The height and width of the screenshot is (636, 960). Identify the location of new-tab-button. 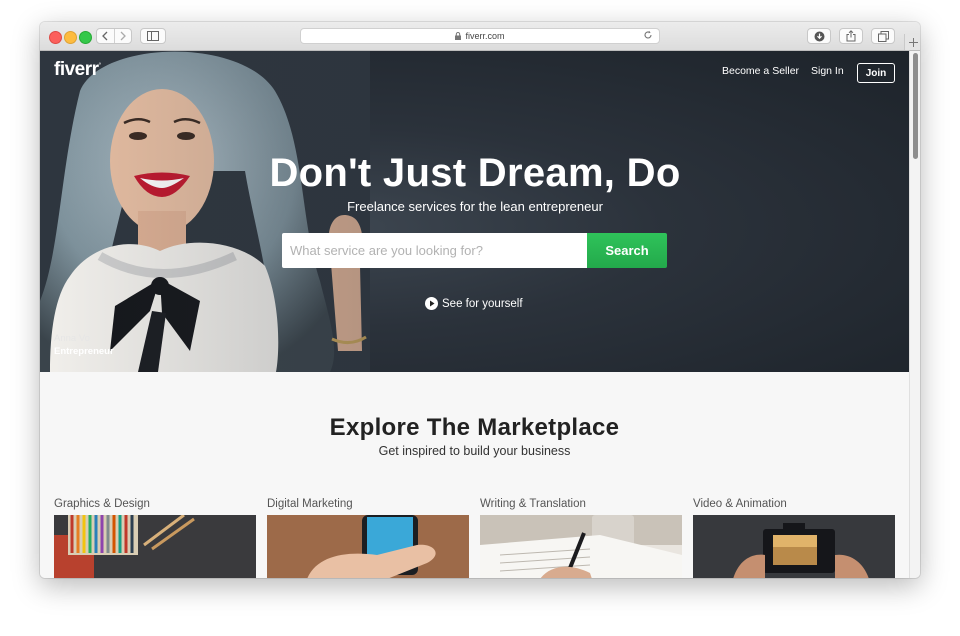
(912, 42).